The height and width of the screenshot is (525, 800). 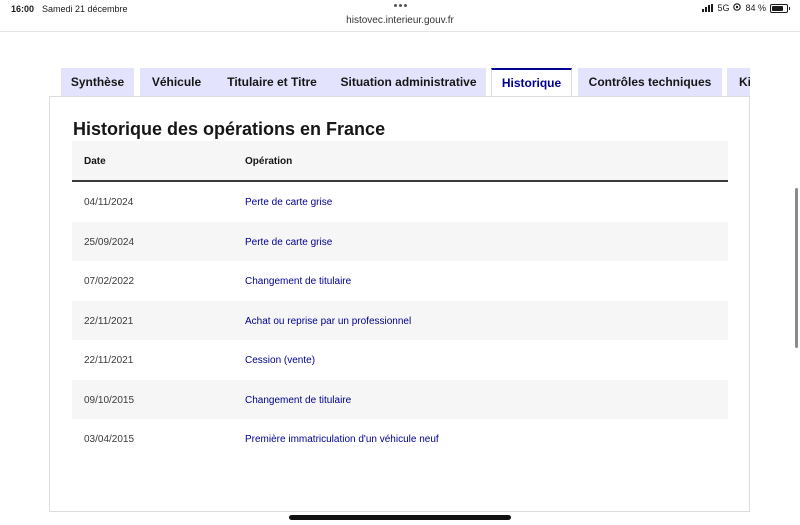 I want to click on address-bar: histovec.interieur.gouv.fr, so click(x=400, y=20).